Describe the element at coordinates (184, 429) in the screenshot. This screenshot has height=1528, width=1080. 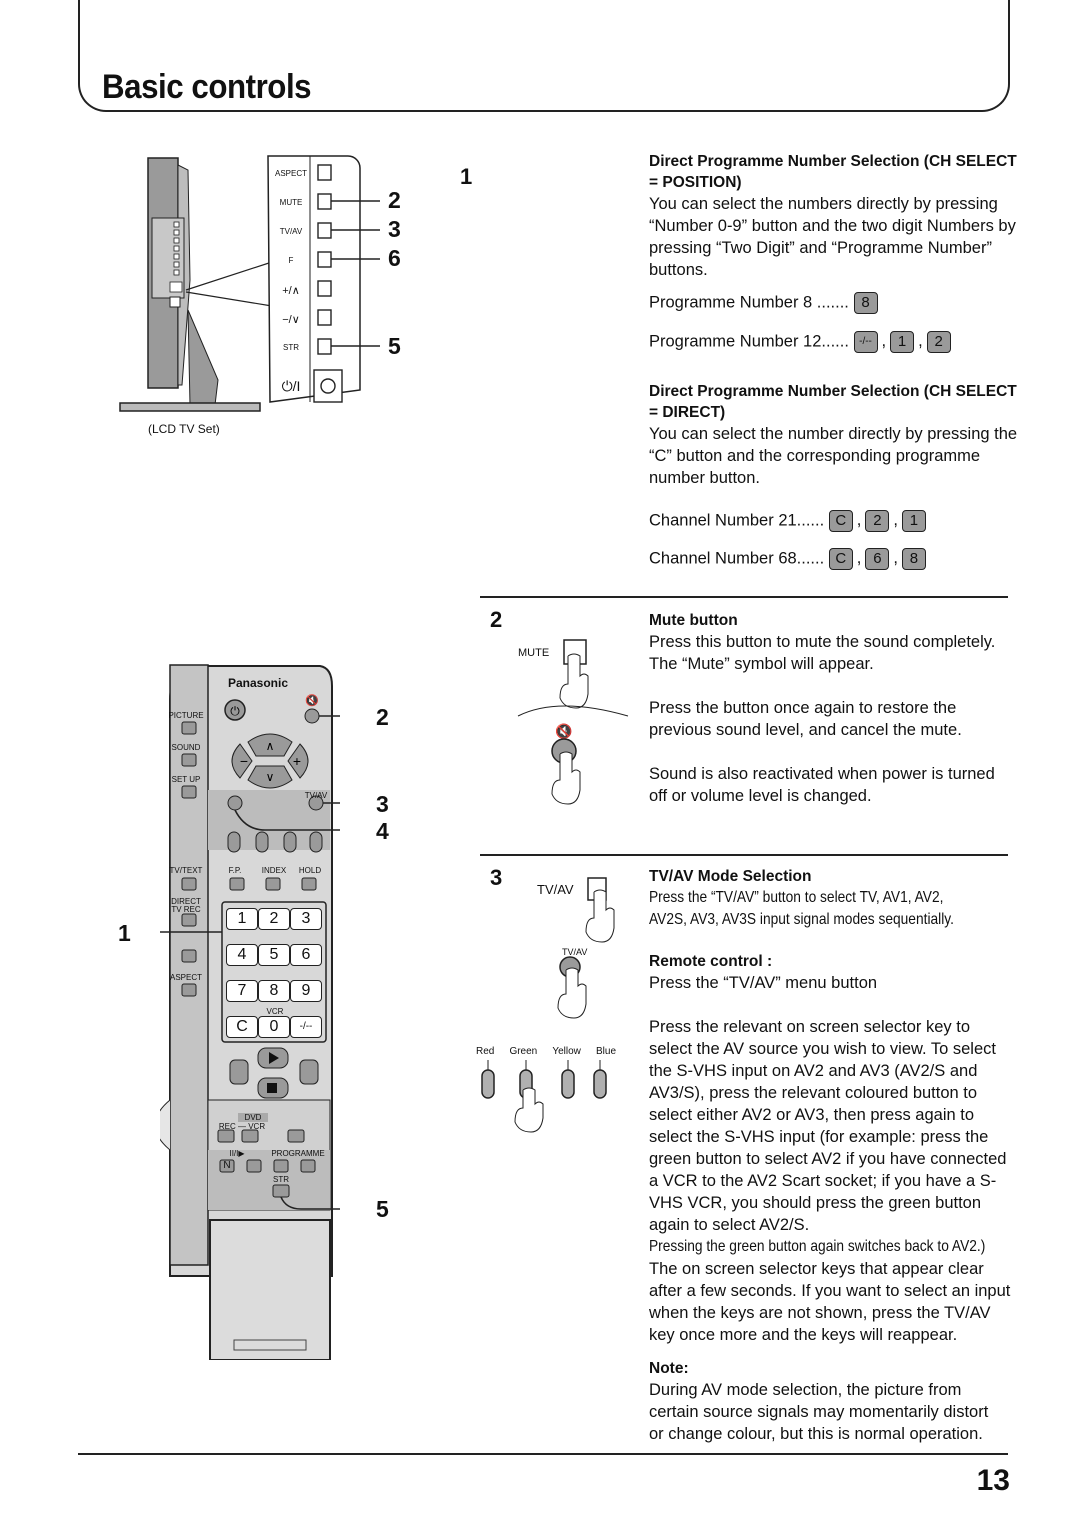
I see `tv-caption: (LCD TV Set)` at that location.